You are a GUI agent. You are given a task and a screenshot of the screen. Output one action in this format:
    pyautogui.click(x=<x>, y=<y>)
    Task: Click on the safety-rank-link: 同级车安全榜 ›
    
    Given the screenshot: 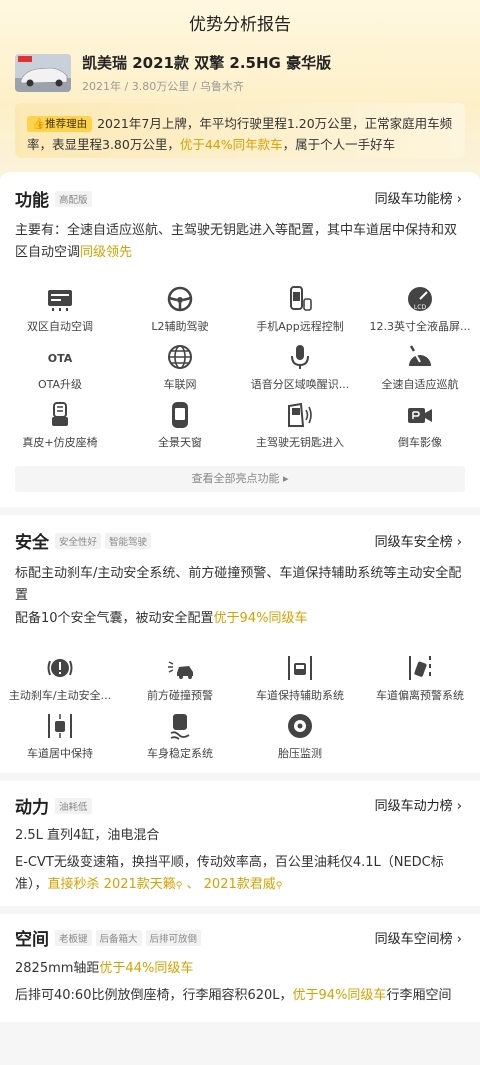 What is the action you would take?
    pyautogui.click(x=418, y=540)
    